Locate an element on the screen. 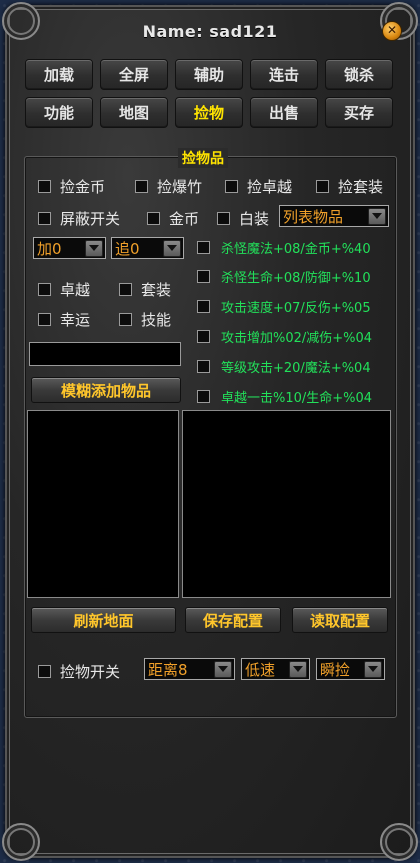 The width and height of the screenshot is (420, 863). checkbox-pick-excellent: 捡卓越 is located at coordinates (258, 186).